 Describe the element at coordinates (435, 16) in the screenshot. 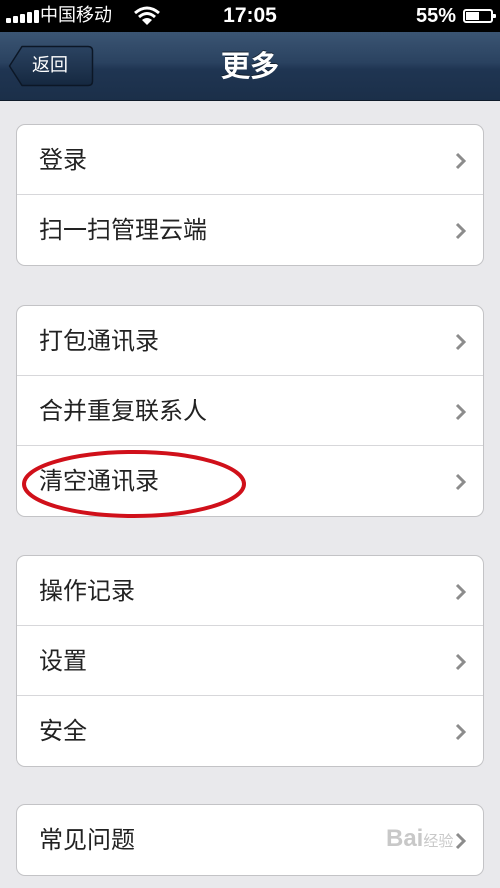

I see `battery-percent: 55%` at that location.